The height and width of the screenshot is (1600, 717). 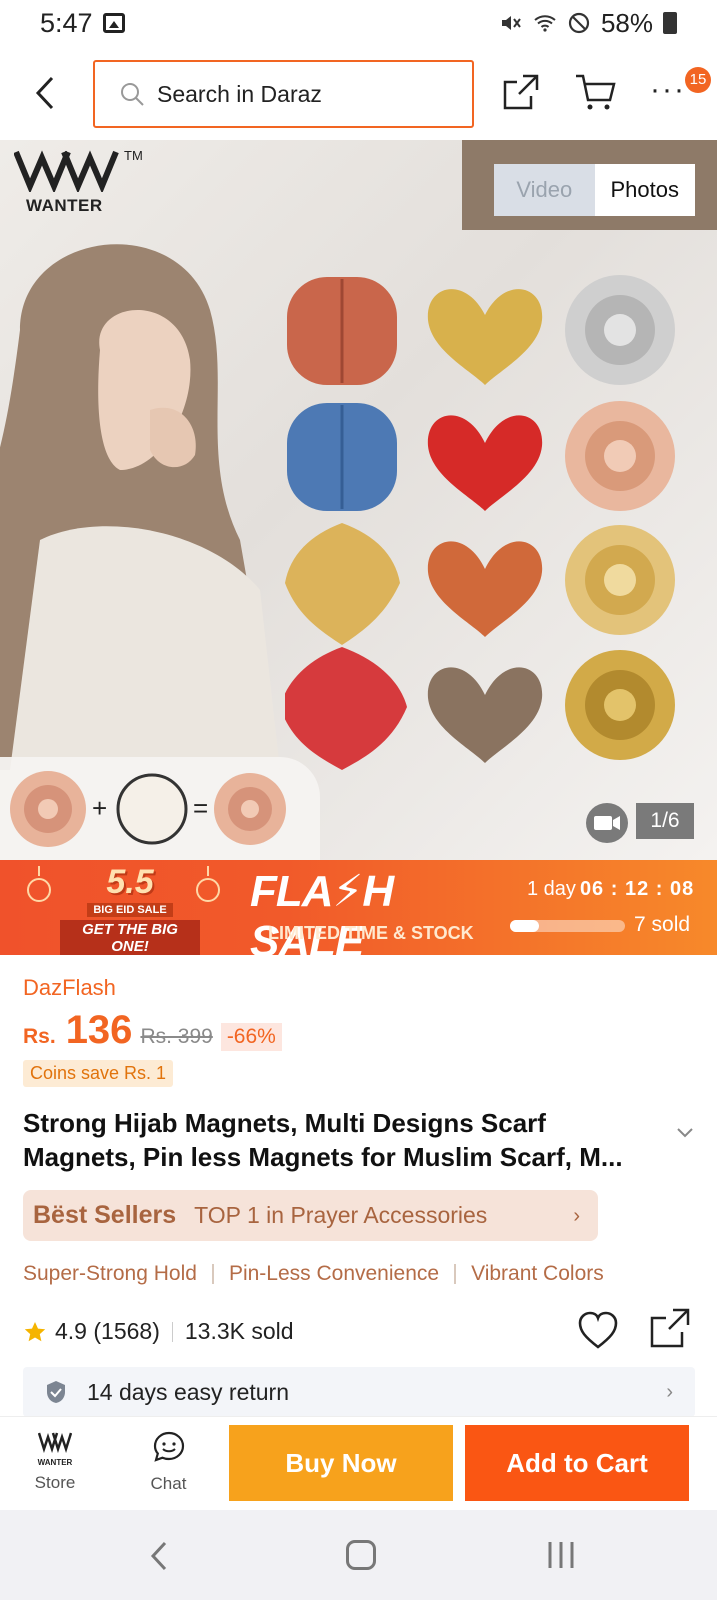 I want to click on magnet-combination-diagram: + =, so click(x=160, y=808).